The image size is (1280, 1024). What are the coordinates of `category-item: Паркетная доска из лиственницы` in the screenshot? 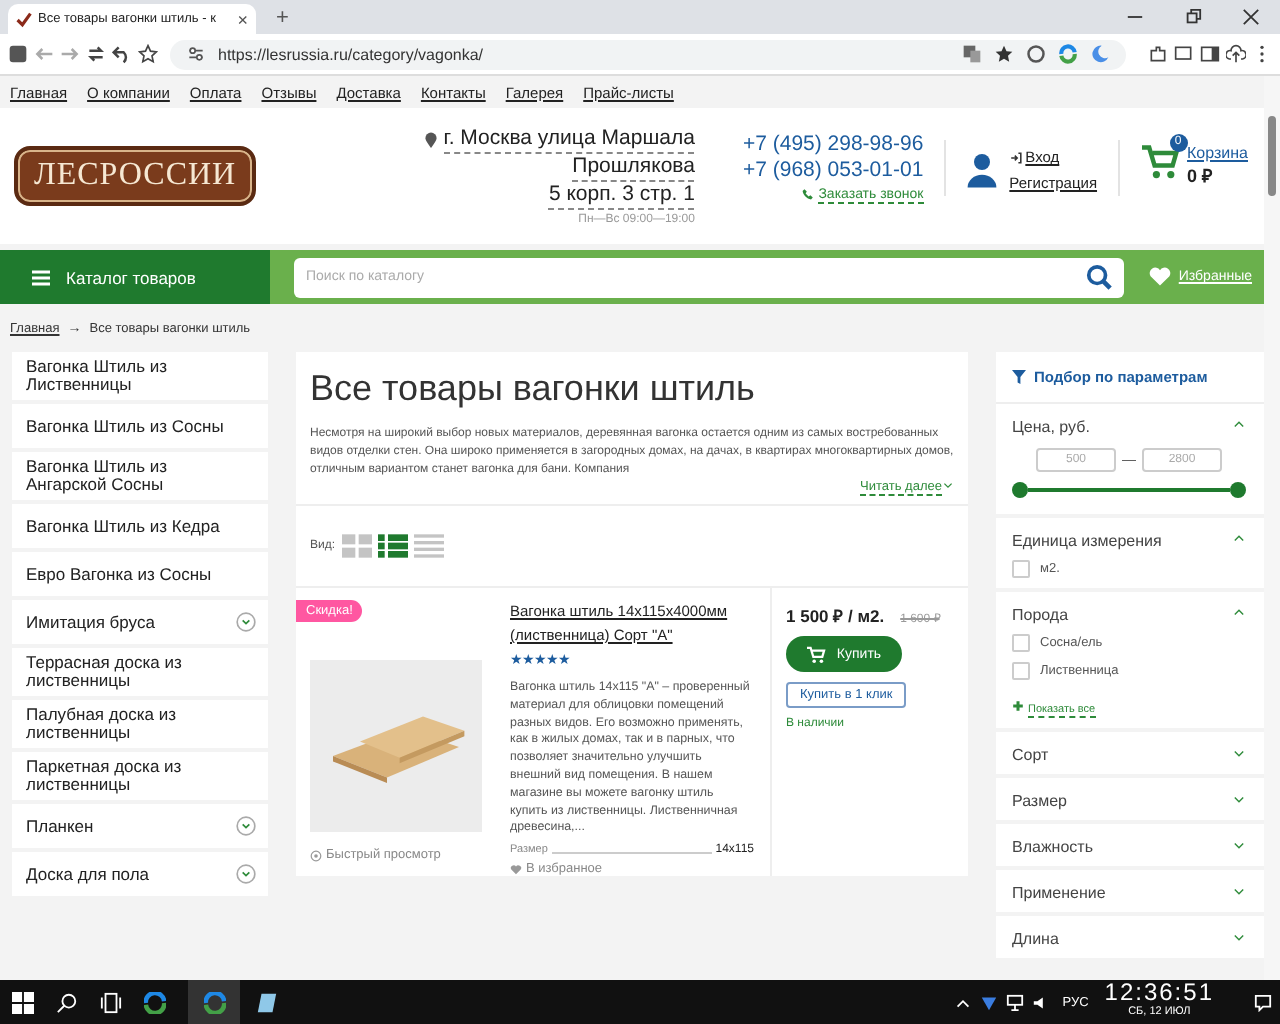 It's located at (140, 778).